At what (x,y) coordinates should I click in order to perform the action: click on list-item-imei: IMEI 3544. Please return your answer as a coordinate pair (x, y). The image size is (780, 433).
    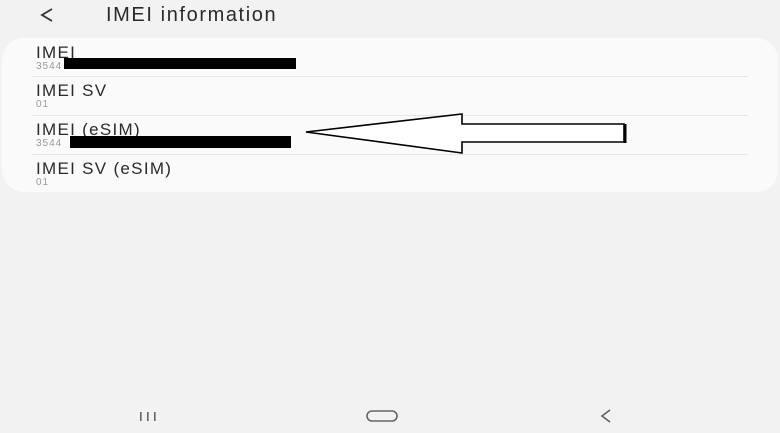
    Looking at the image, I should click on (390, 57).